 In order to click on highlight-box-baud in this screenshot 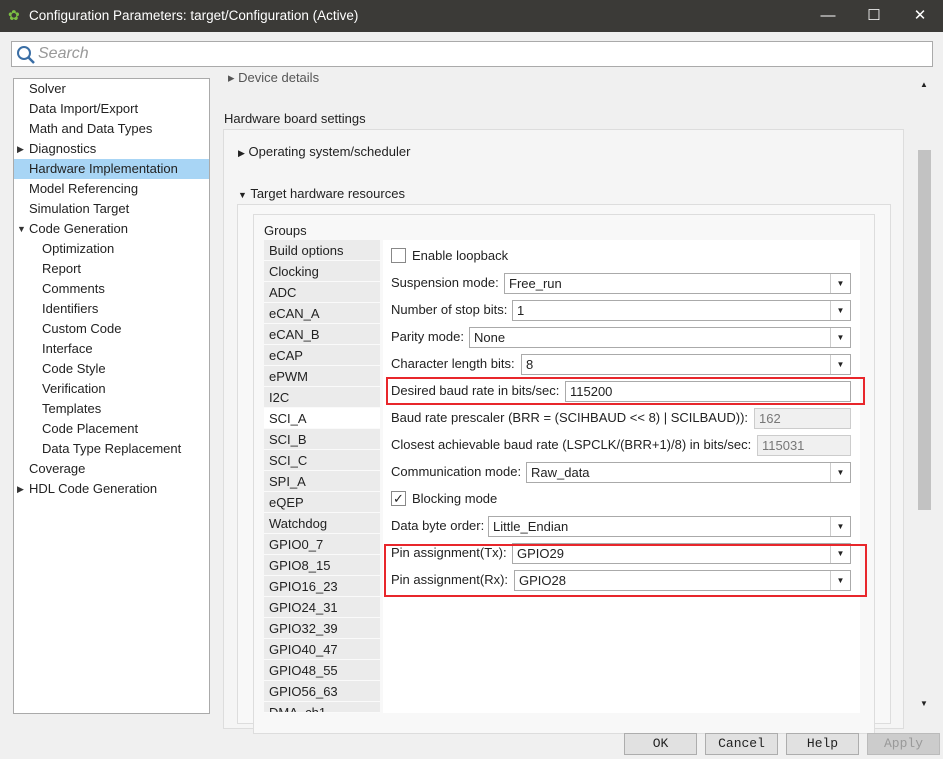, I will do `click(625, 391)`.